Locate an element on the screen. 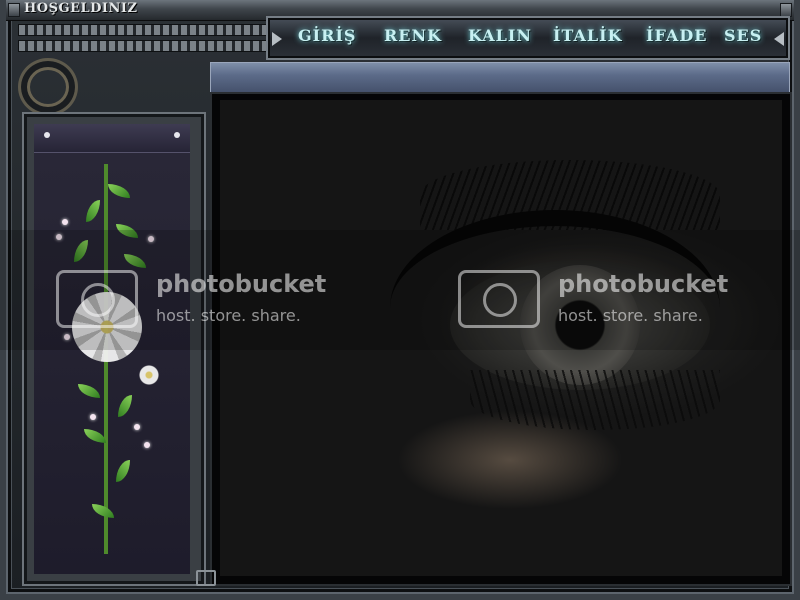 Image resolution: width=800 pixels, height=600 pixels. flower-icon is located at coordinates (149, 375).